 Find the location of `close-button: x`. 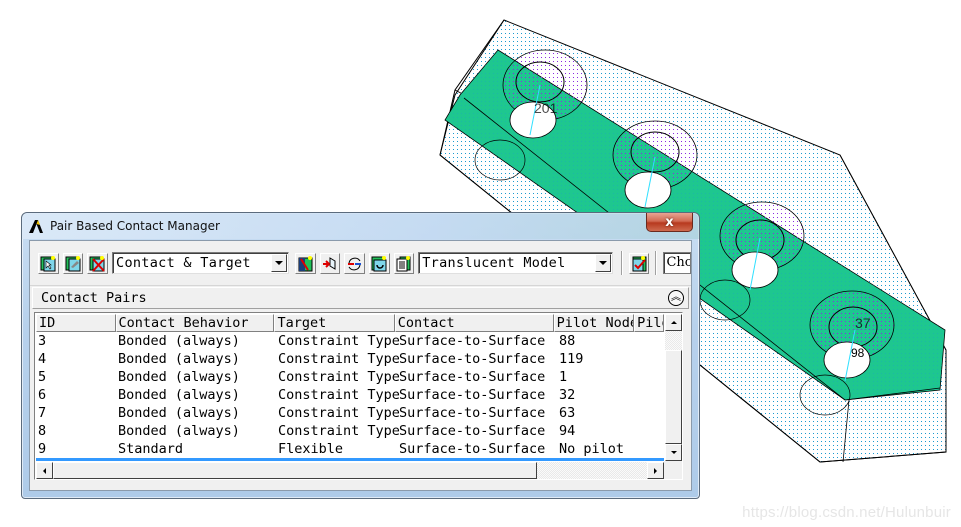

close-button: x is located at coordinates (669, 222).